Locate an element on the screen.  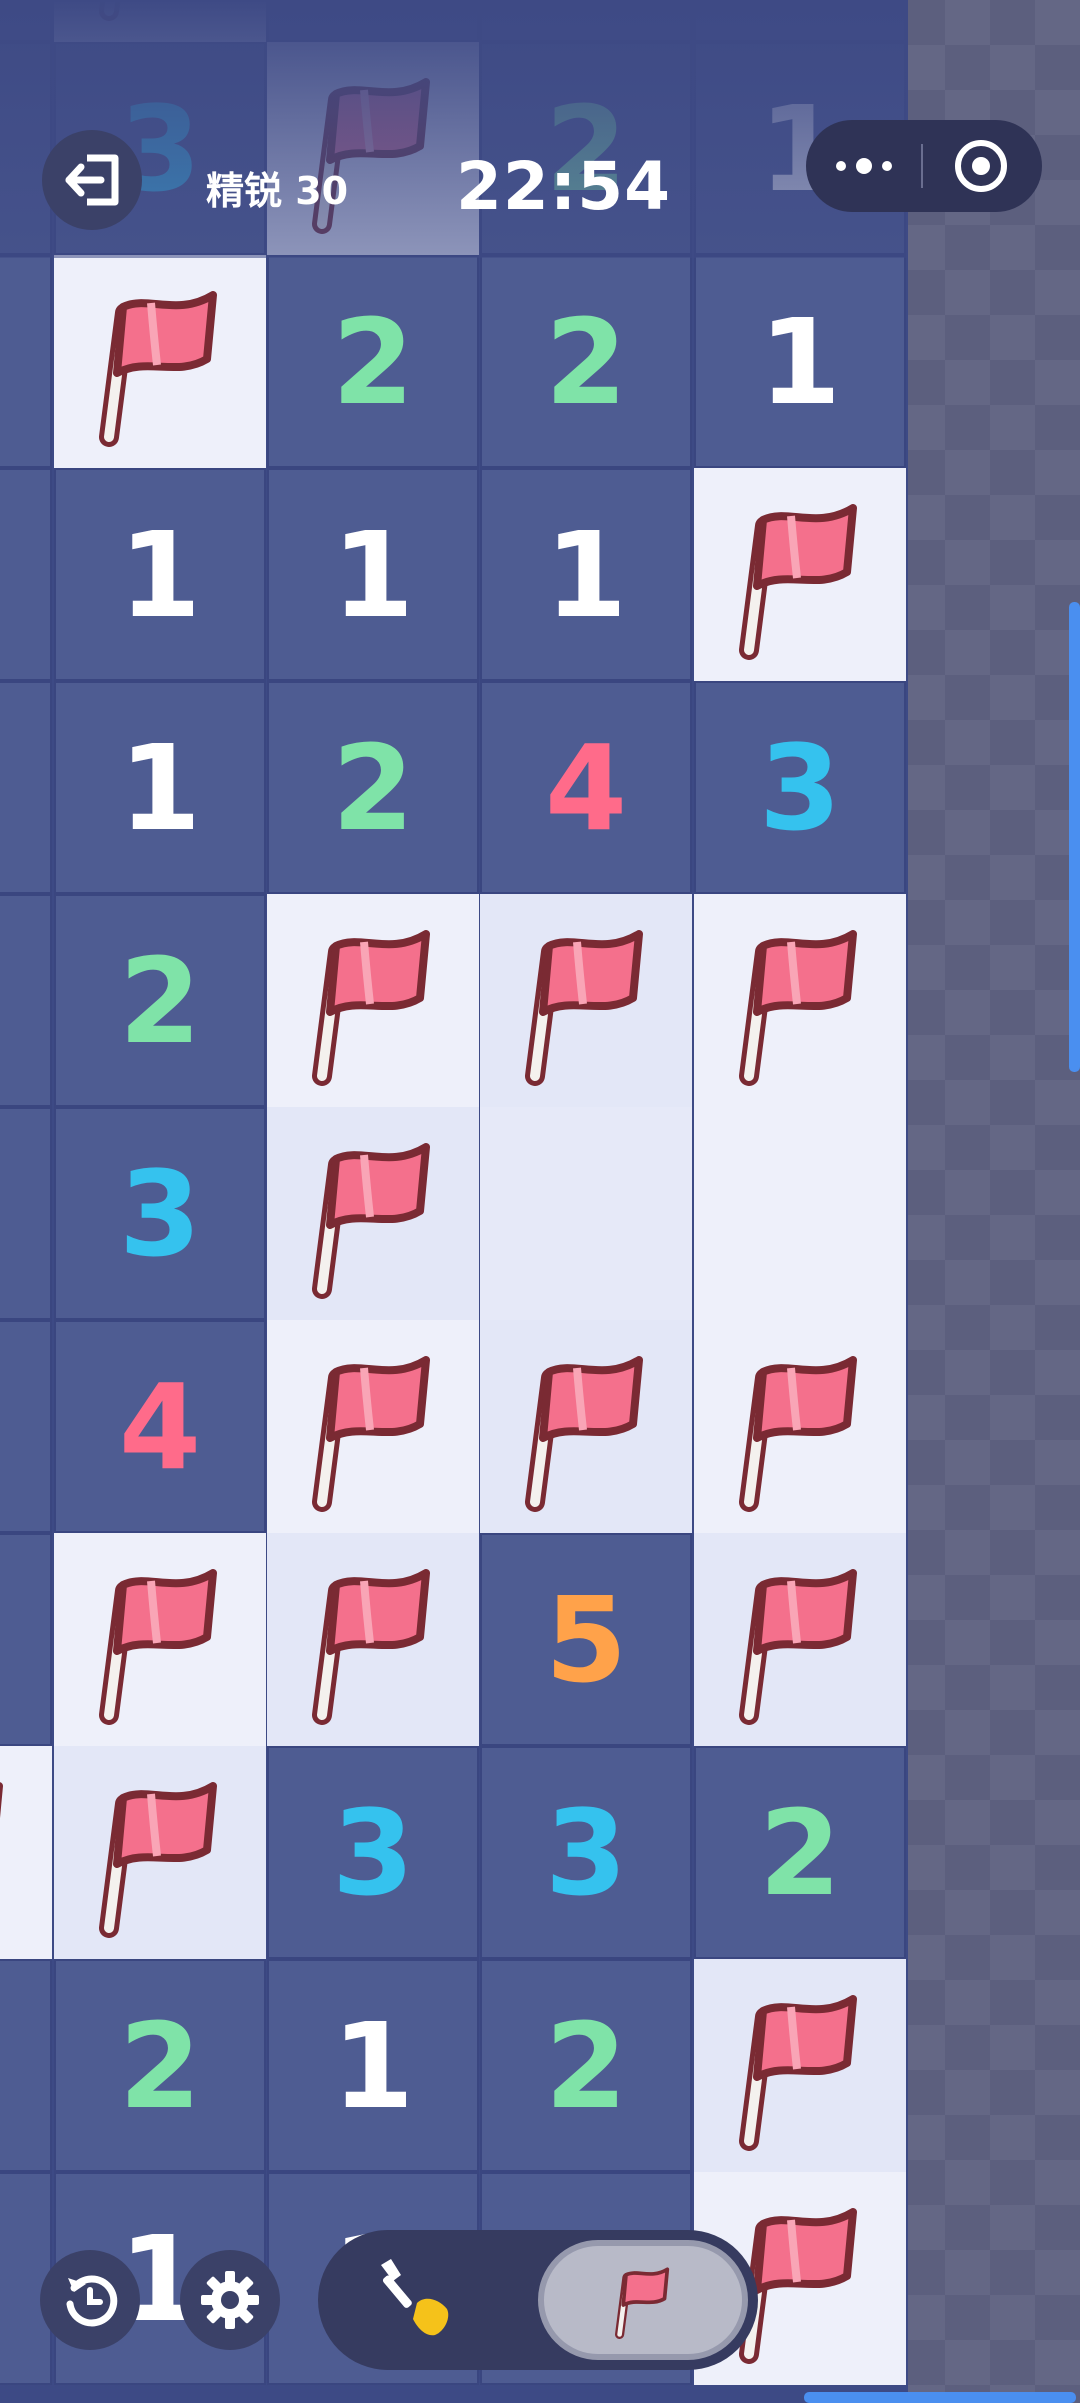
more-dots-icon is located at coordinates (863, 166).